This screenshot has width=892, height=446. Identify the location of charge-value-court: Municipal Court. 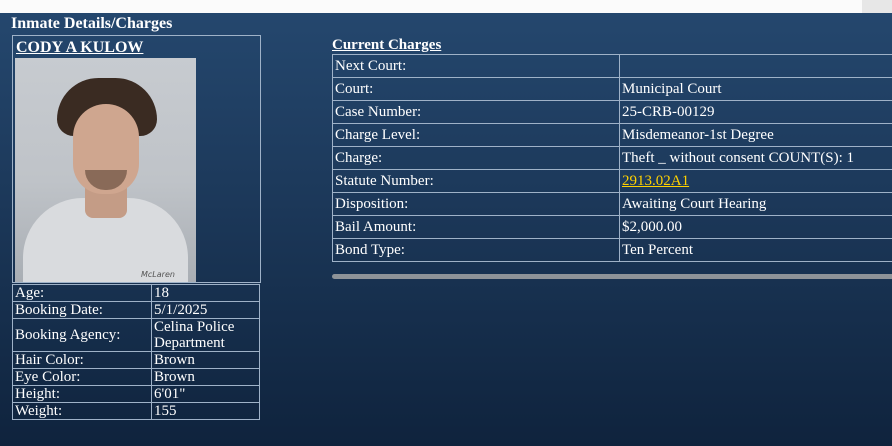
(755, 89).